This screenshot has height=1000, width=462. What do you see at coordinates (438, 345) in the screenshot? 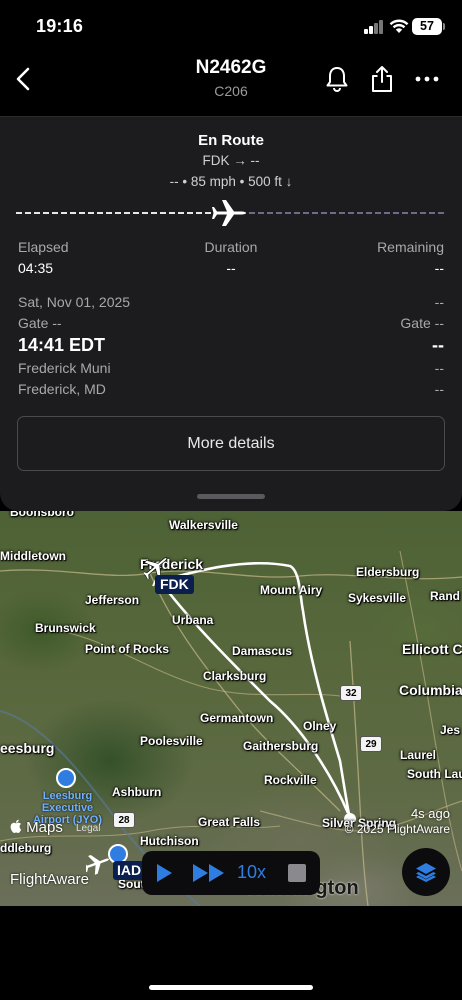
I see `arrival-time: --` at bounding box center [438, 345].